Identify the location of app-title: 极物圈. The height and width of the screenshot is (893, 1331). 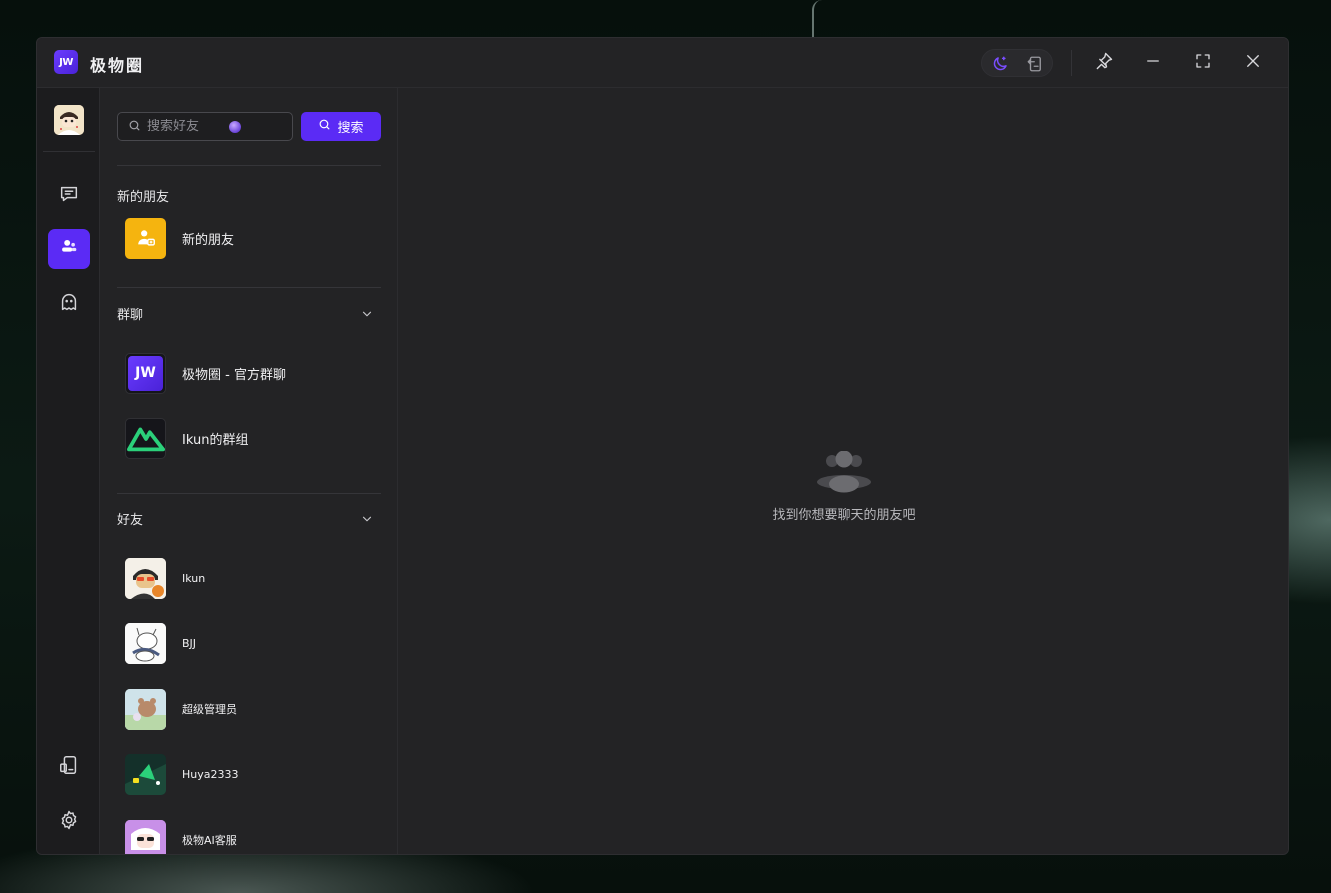
(117, 65).